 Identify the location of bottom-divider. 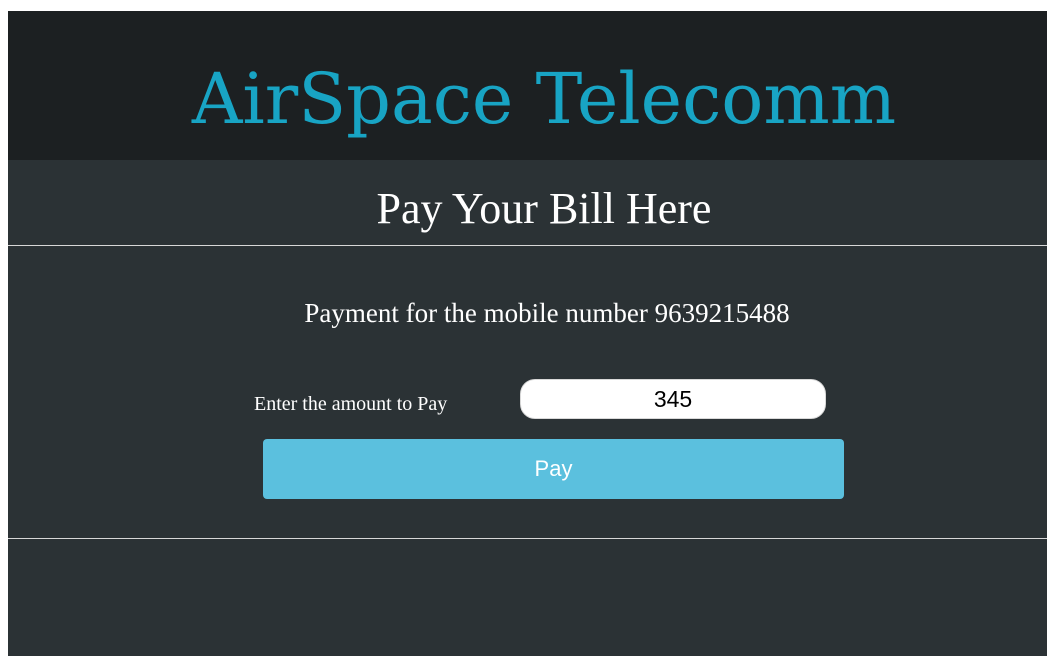
(527, 538).